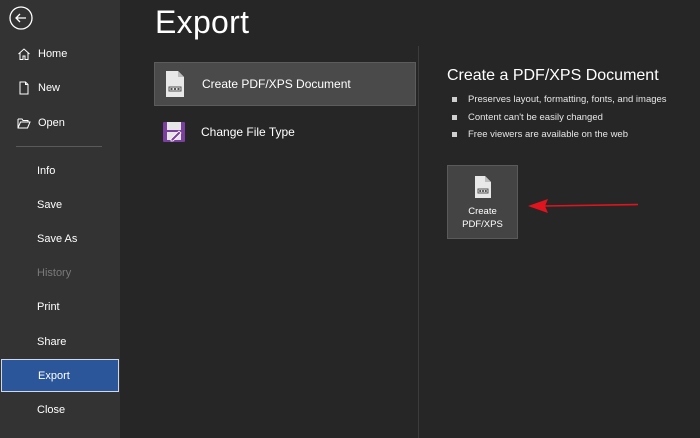 The height and width of the screenshot is (438, 700). I want to click on nav-save-as-label: Save As, so click(57, 239).